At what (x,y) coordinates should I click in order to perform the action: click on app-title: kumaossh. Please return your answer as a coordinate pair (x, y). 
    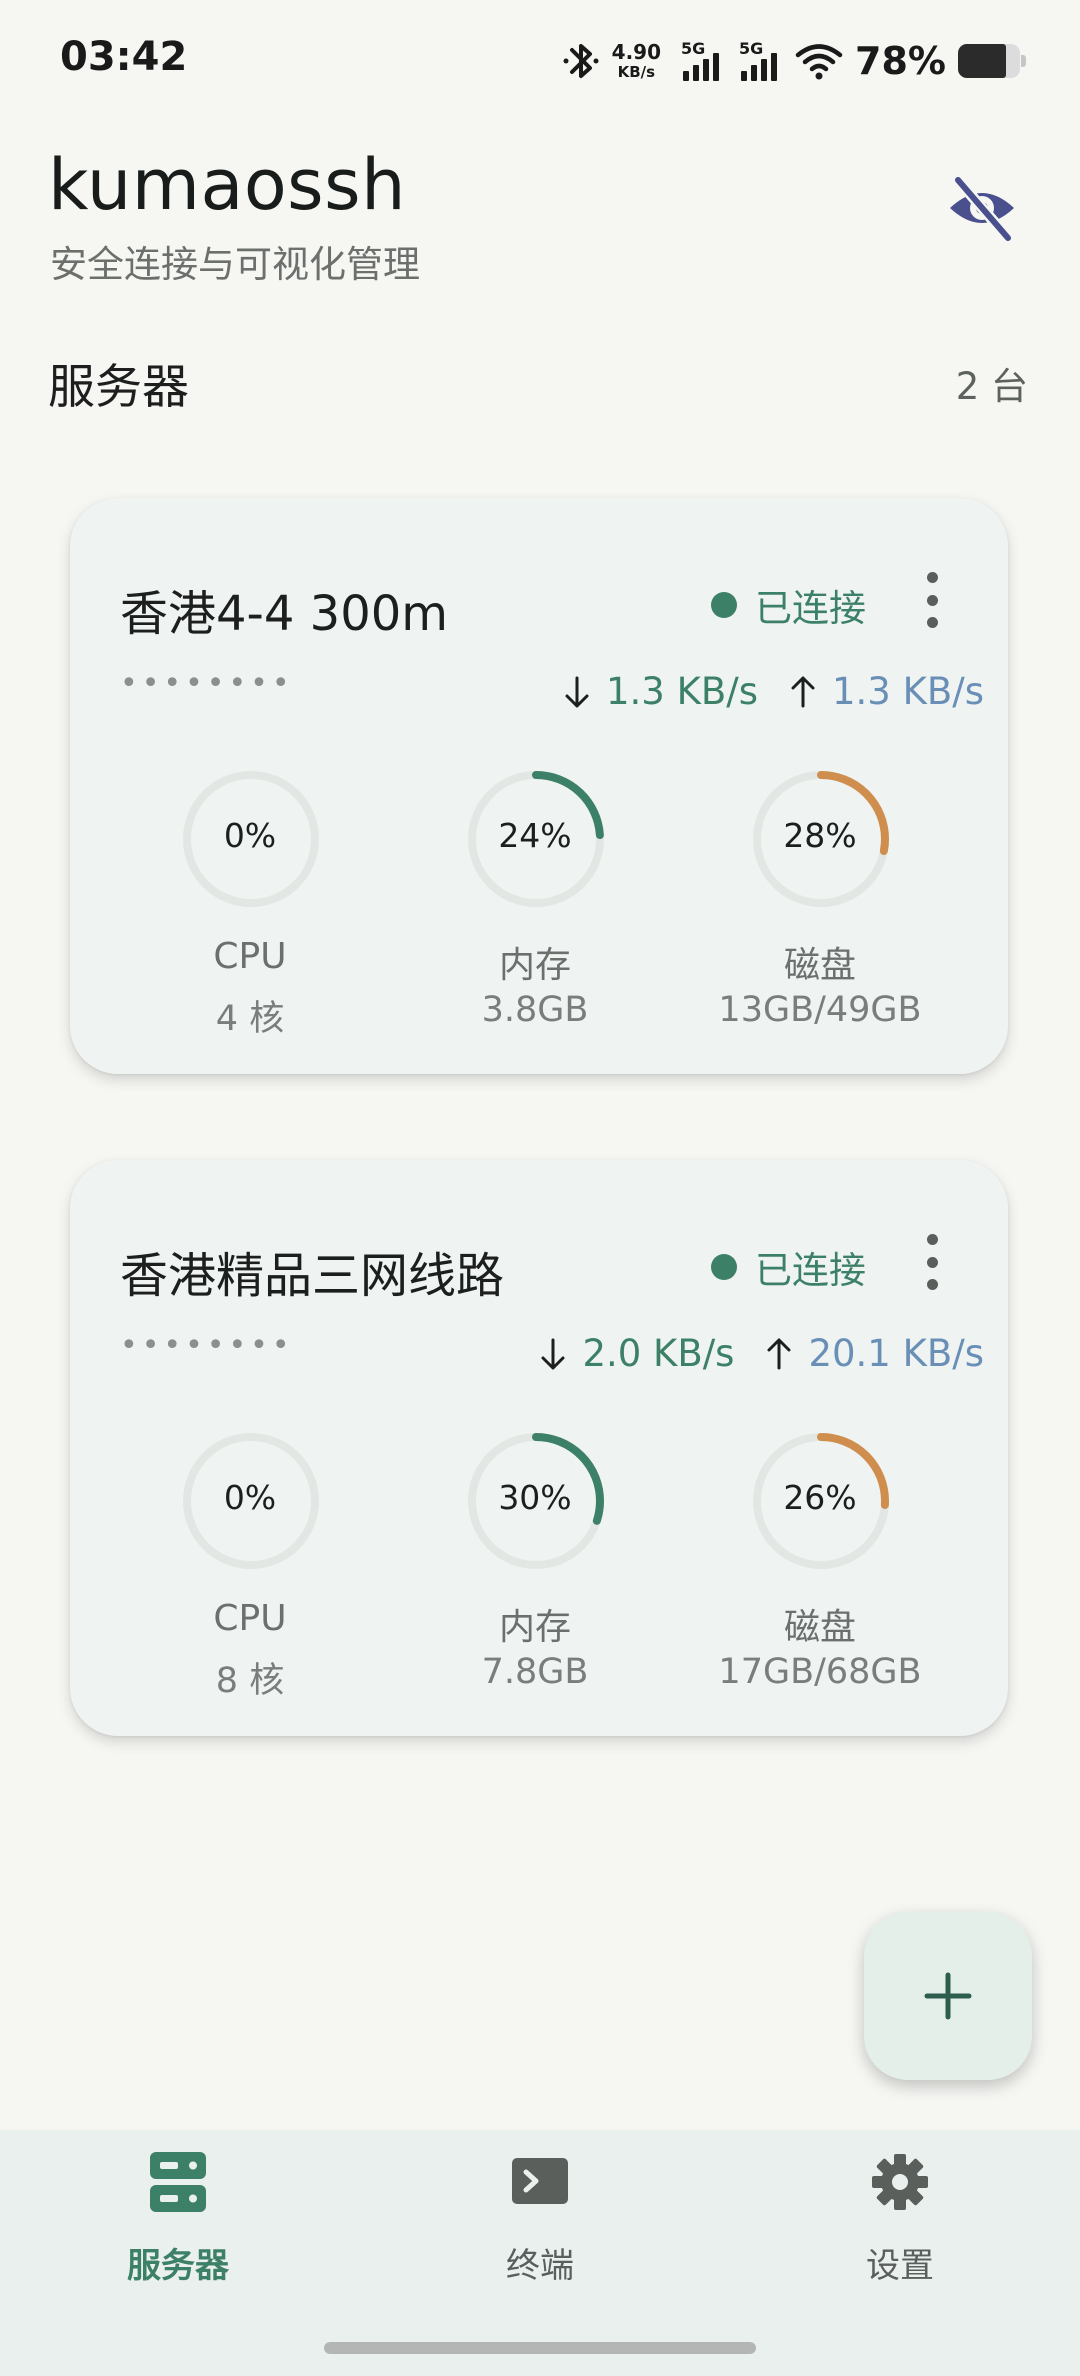
    Looking at the image, I should click on (227, 185).